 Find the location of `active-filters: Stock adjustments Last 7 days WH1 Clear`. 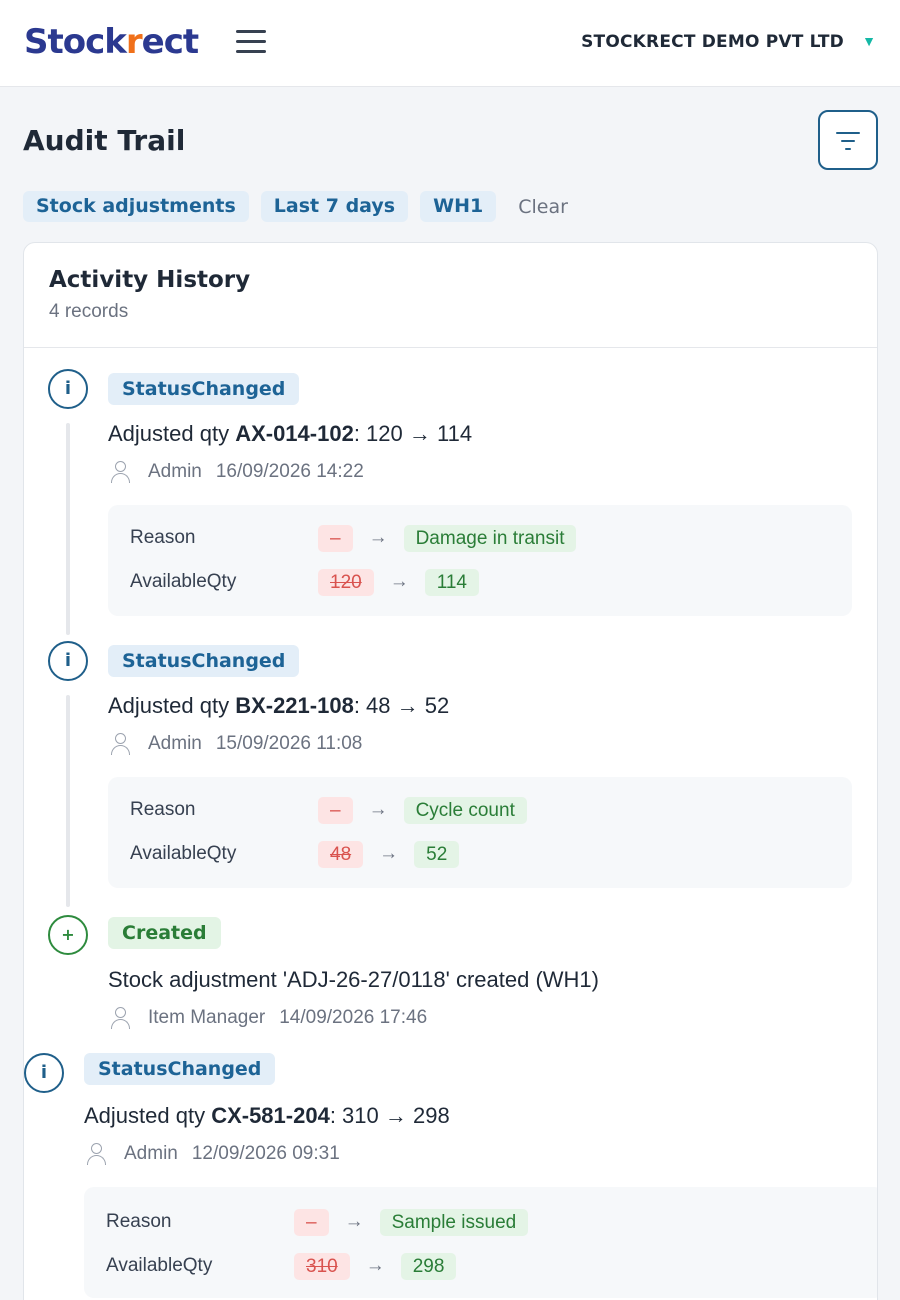

active-filters: Stock adjustments Last 7 days WH1 Clear is located at coordinates (295, 206).